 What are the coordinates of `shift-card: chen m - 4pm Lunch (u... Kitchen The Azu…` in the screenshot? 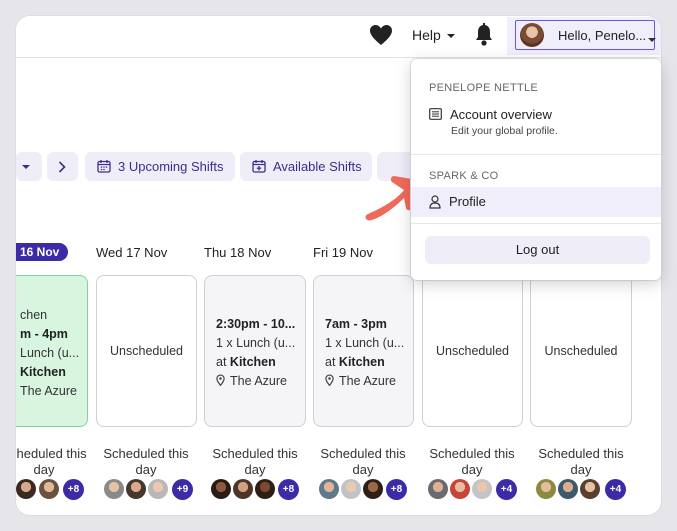 It's located at (52, 351).